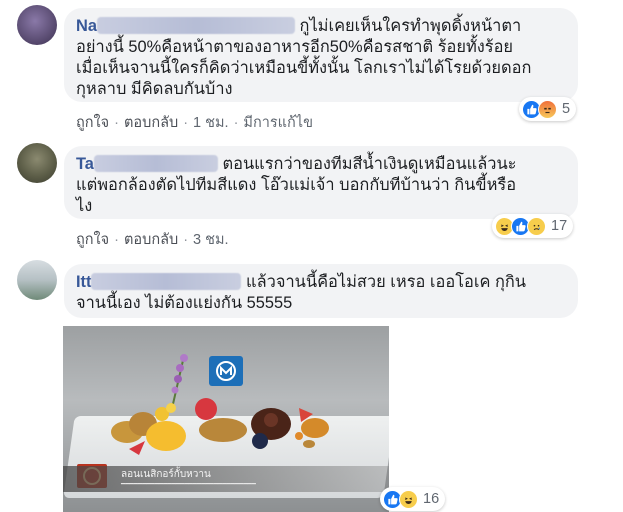 The height and width of the screenshot is (512, 623). I want to click on commenter-name: Itt, so click(161, 282).